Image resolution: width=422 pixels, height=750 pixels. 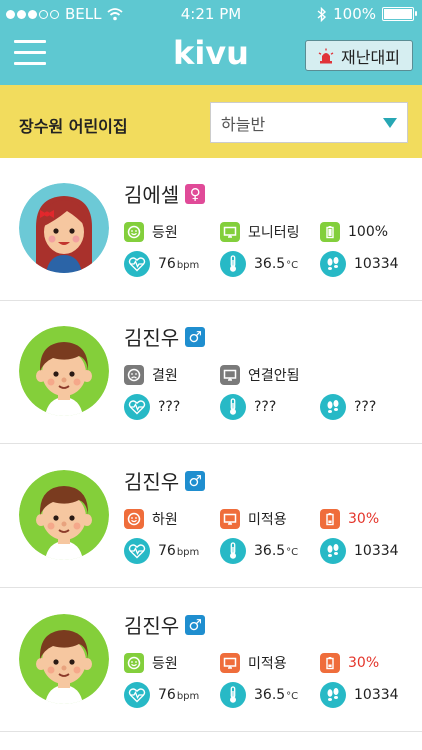 I want to click on school-name: 장수원 어린이집, so click(x=73, y=126).